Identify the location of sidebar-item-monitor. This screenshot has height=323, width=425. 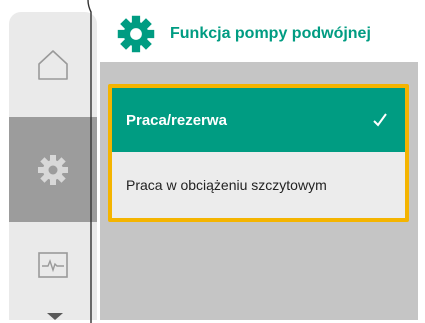
(53, 264).